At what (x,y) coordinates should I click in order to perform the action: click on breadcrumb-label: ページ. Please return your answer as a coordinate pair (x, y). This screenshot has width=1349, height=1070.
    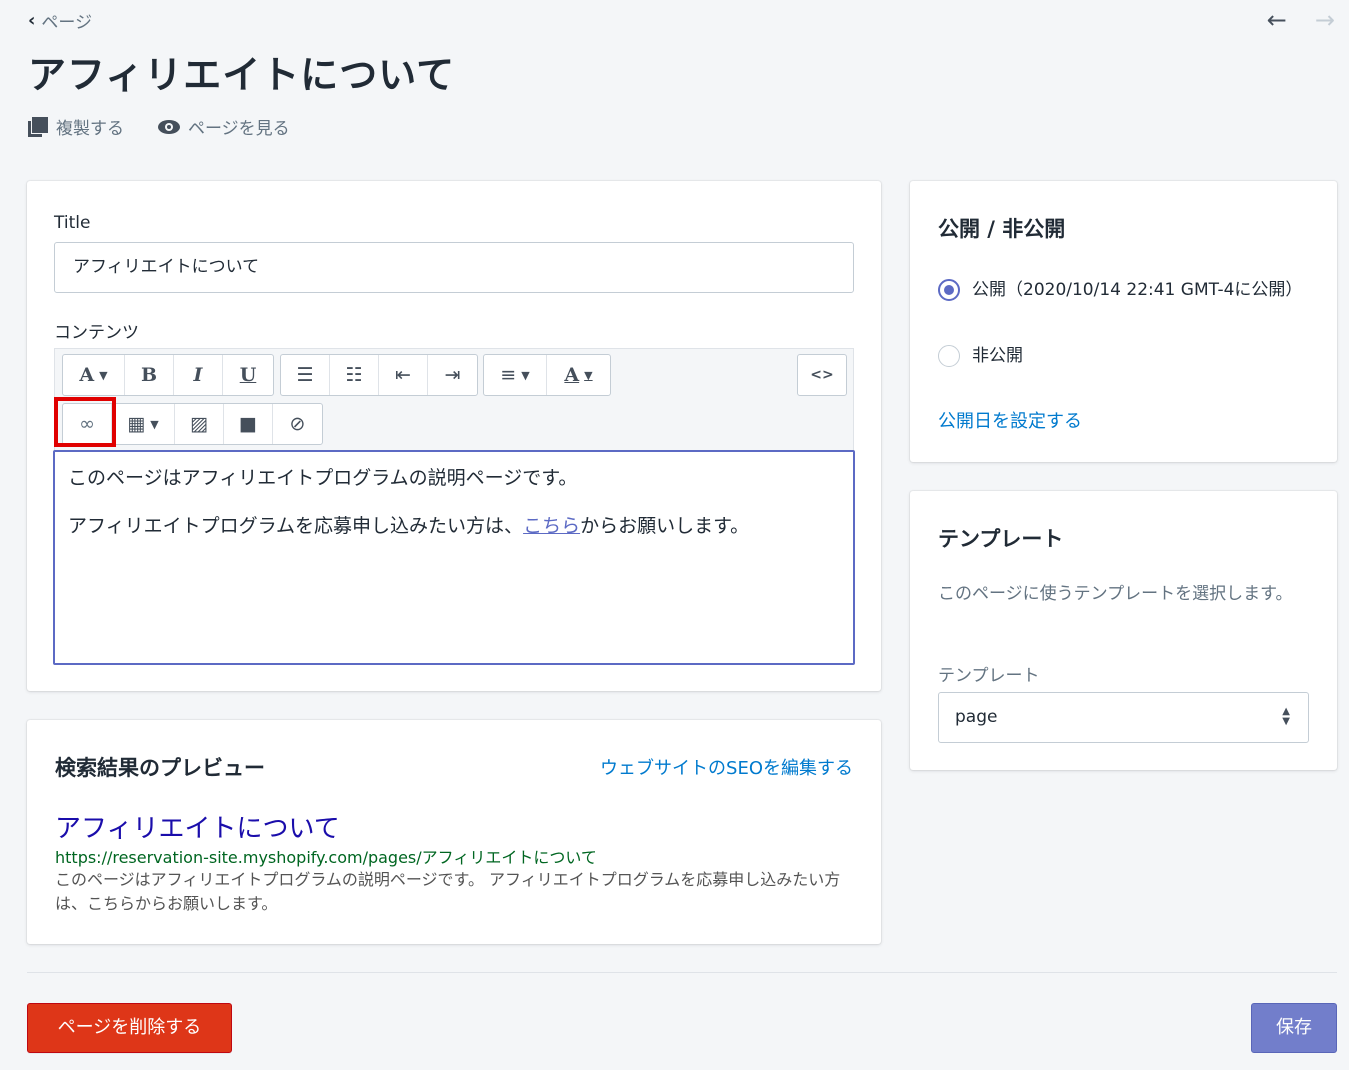
    Looking at the image, I should click on (67, 23).